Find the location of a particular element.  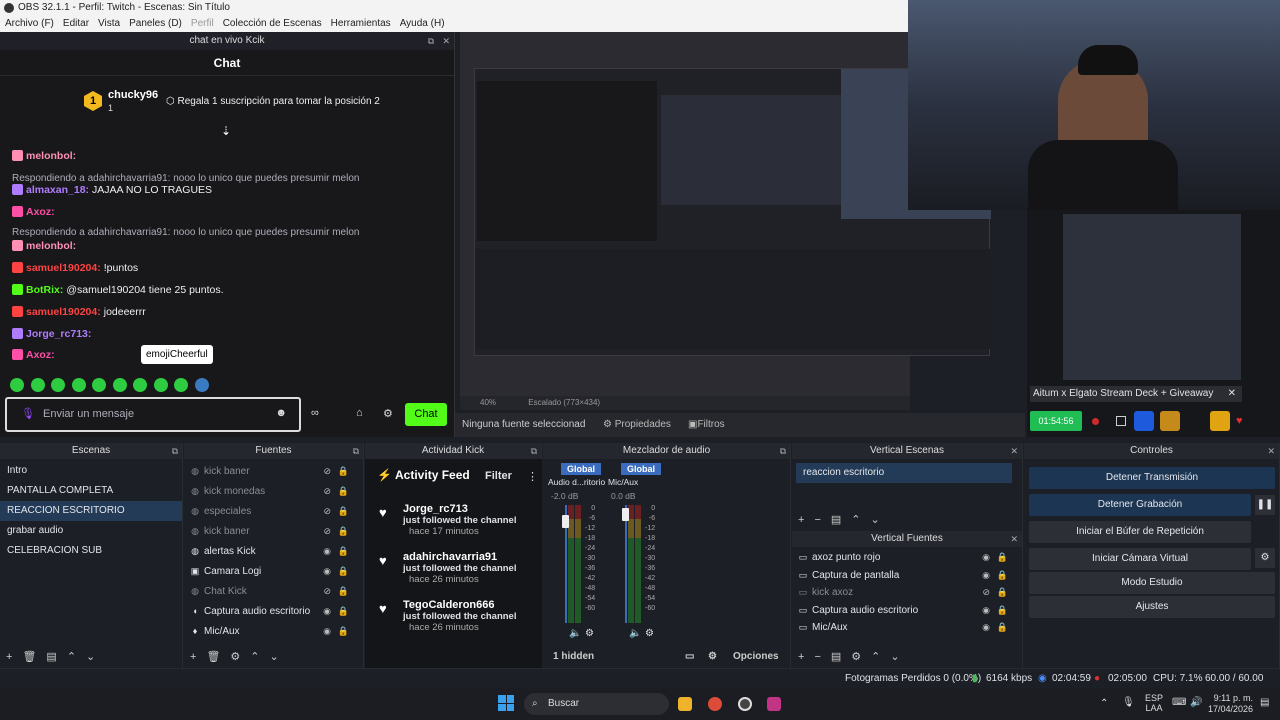

chat-input: 🎙 Enviar un mensaje ☻ is located at coordinates (153, 414).